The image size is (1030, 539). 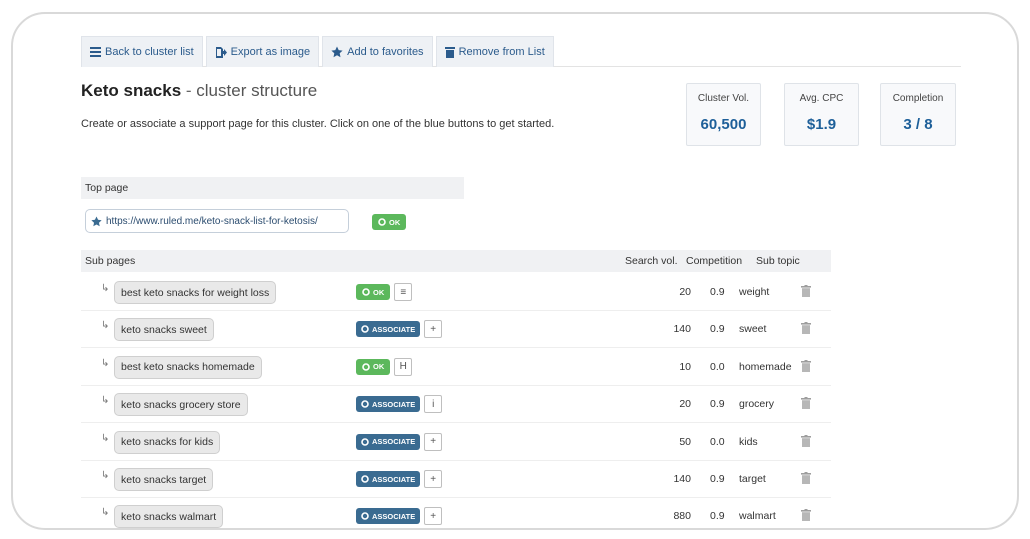 What do you see at coordinates (188, 367) in the screenshot?
I see `sub-page-keyword: best keto snacks homemade` at bounding box center [188, 367].